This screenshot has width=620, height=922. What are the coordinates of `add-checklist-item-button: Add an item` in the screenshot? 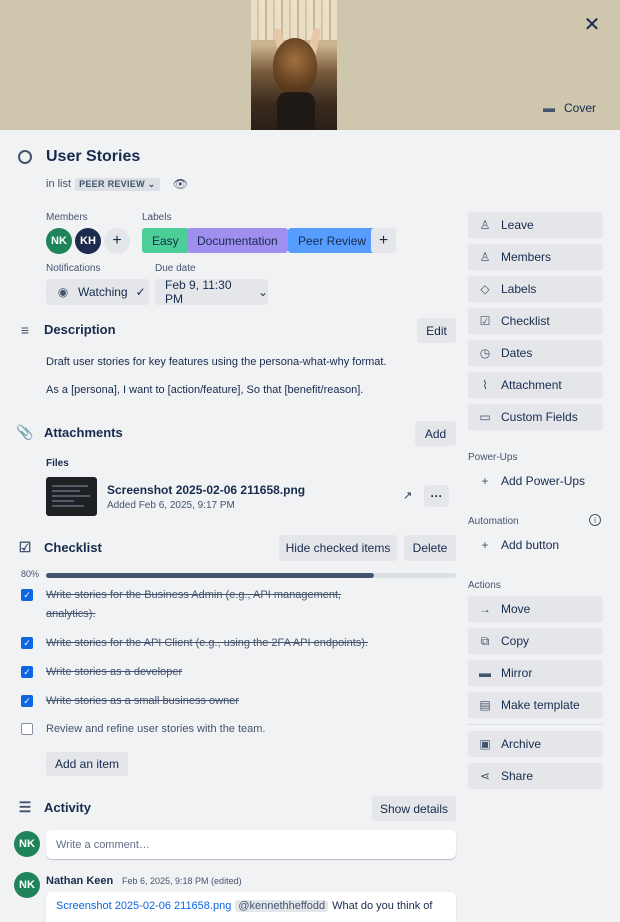 It's located at (87, 764).